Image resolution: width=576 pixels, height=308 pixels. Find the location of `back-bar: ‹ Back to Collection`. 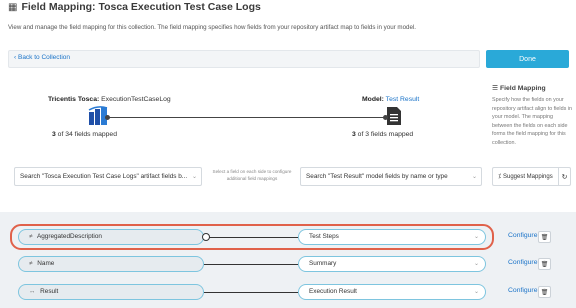

back-bar: ‹ Back to Collection is located at coordinates (244, 59).